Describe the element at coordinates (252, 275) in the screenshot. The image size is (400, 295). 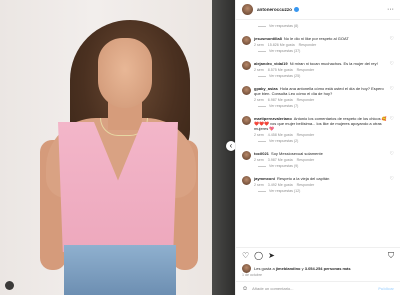
I see `post-date: 1 de octubre` at that location.